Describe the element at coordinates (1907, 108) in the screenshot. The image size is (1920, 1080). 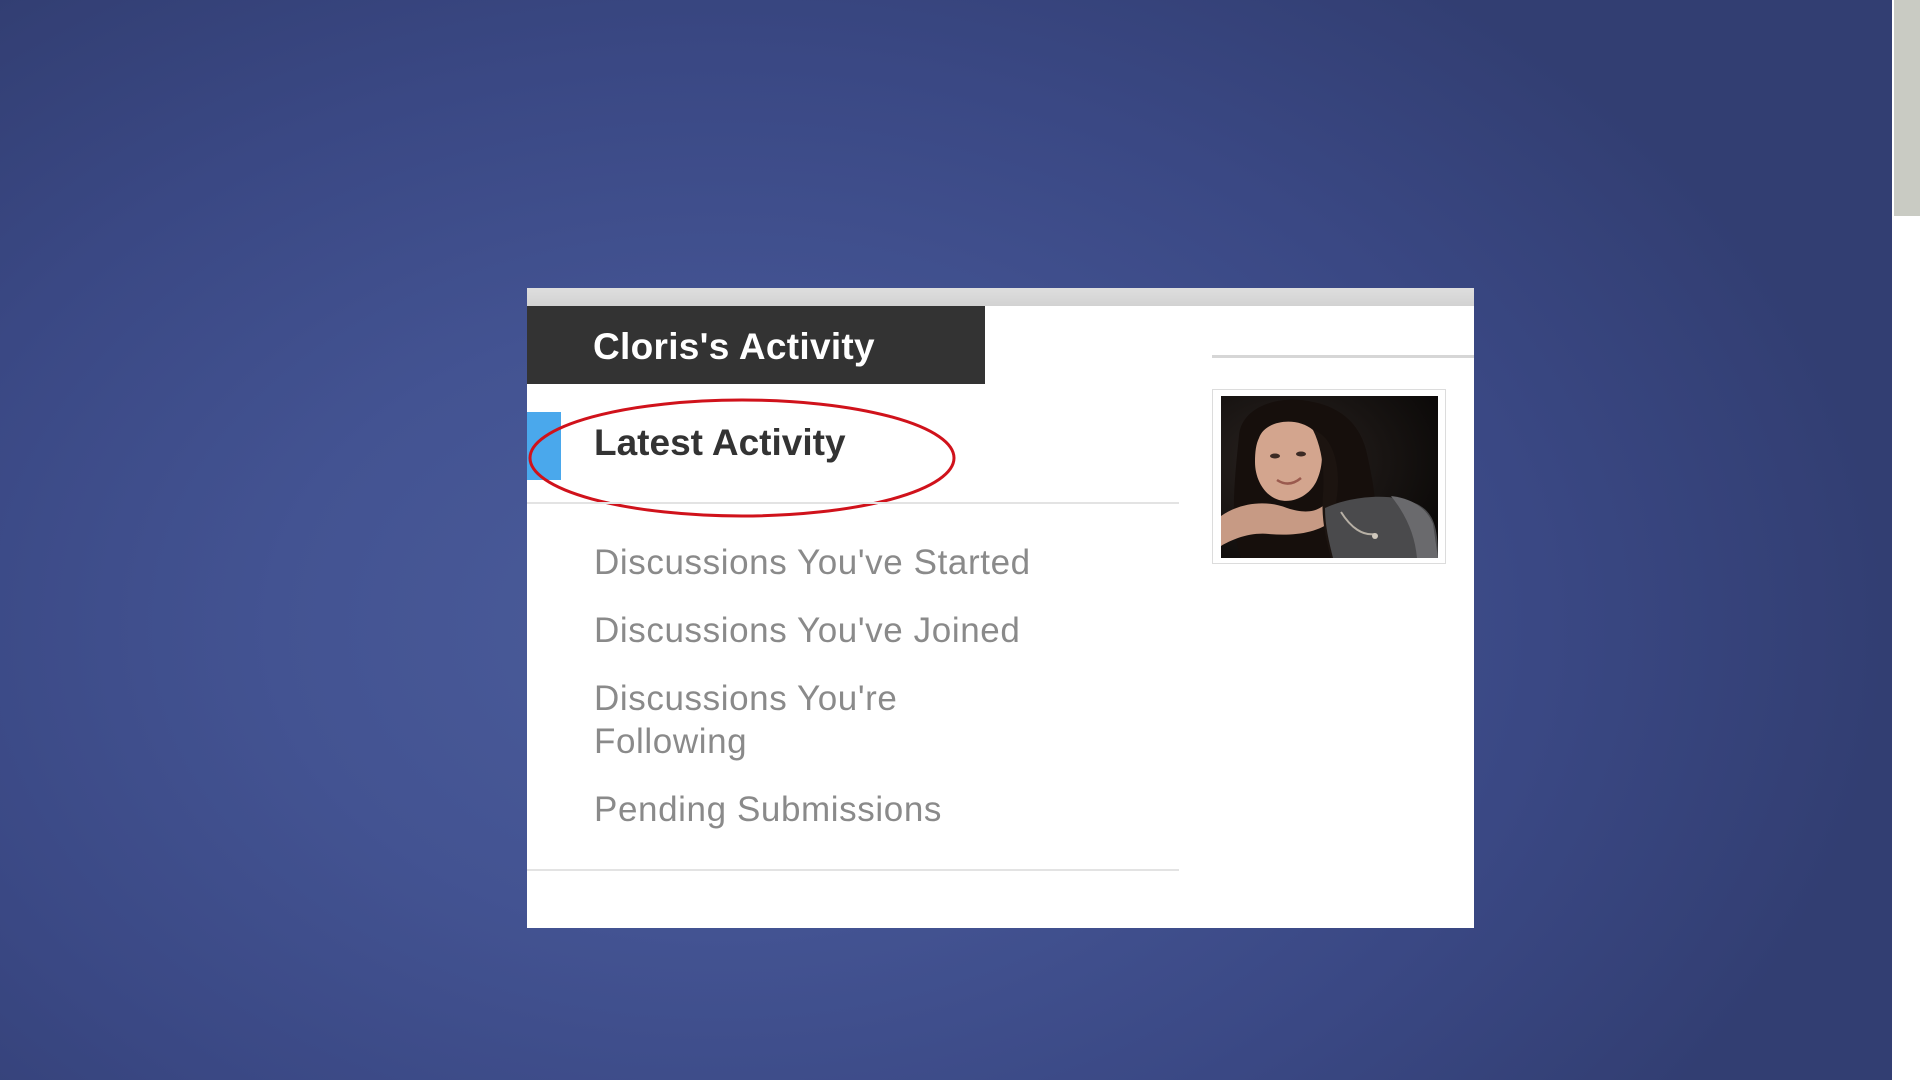
I see `scrollbar-thumb` at that location.